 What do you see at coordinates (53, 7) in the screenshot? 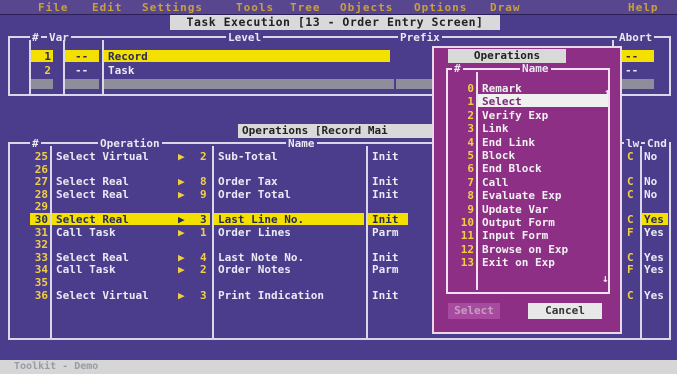
I see `menu-file: File` at bounding box center [53, 7].